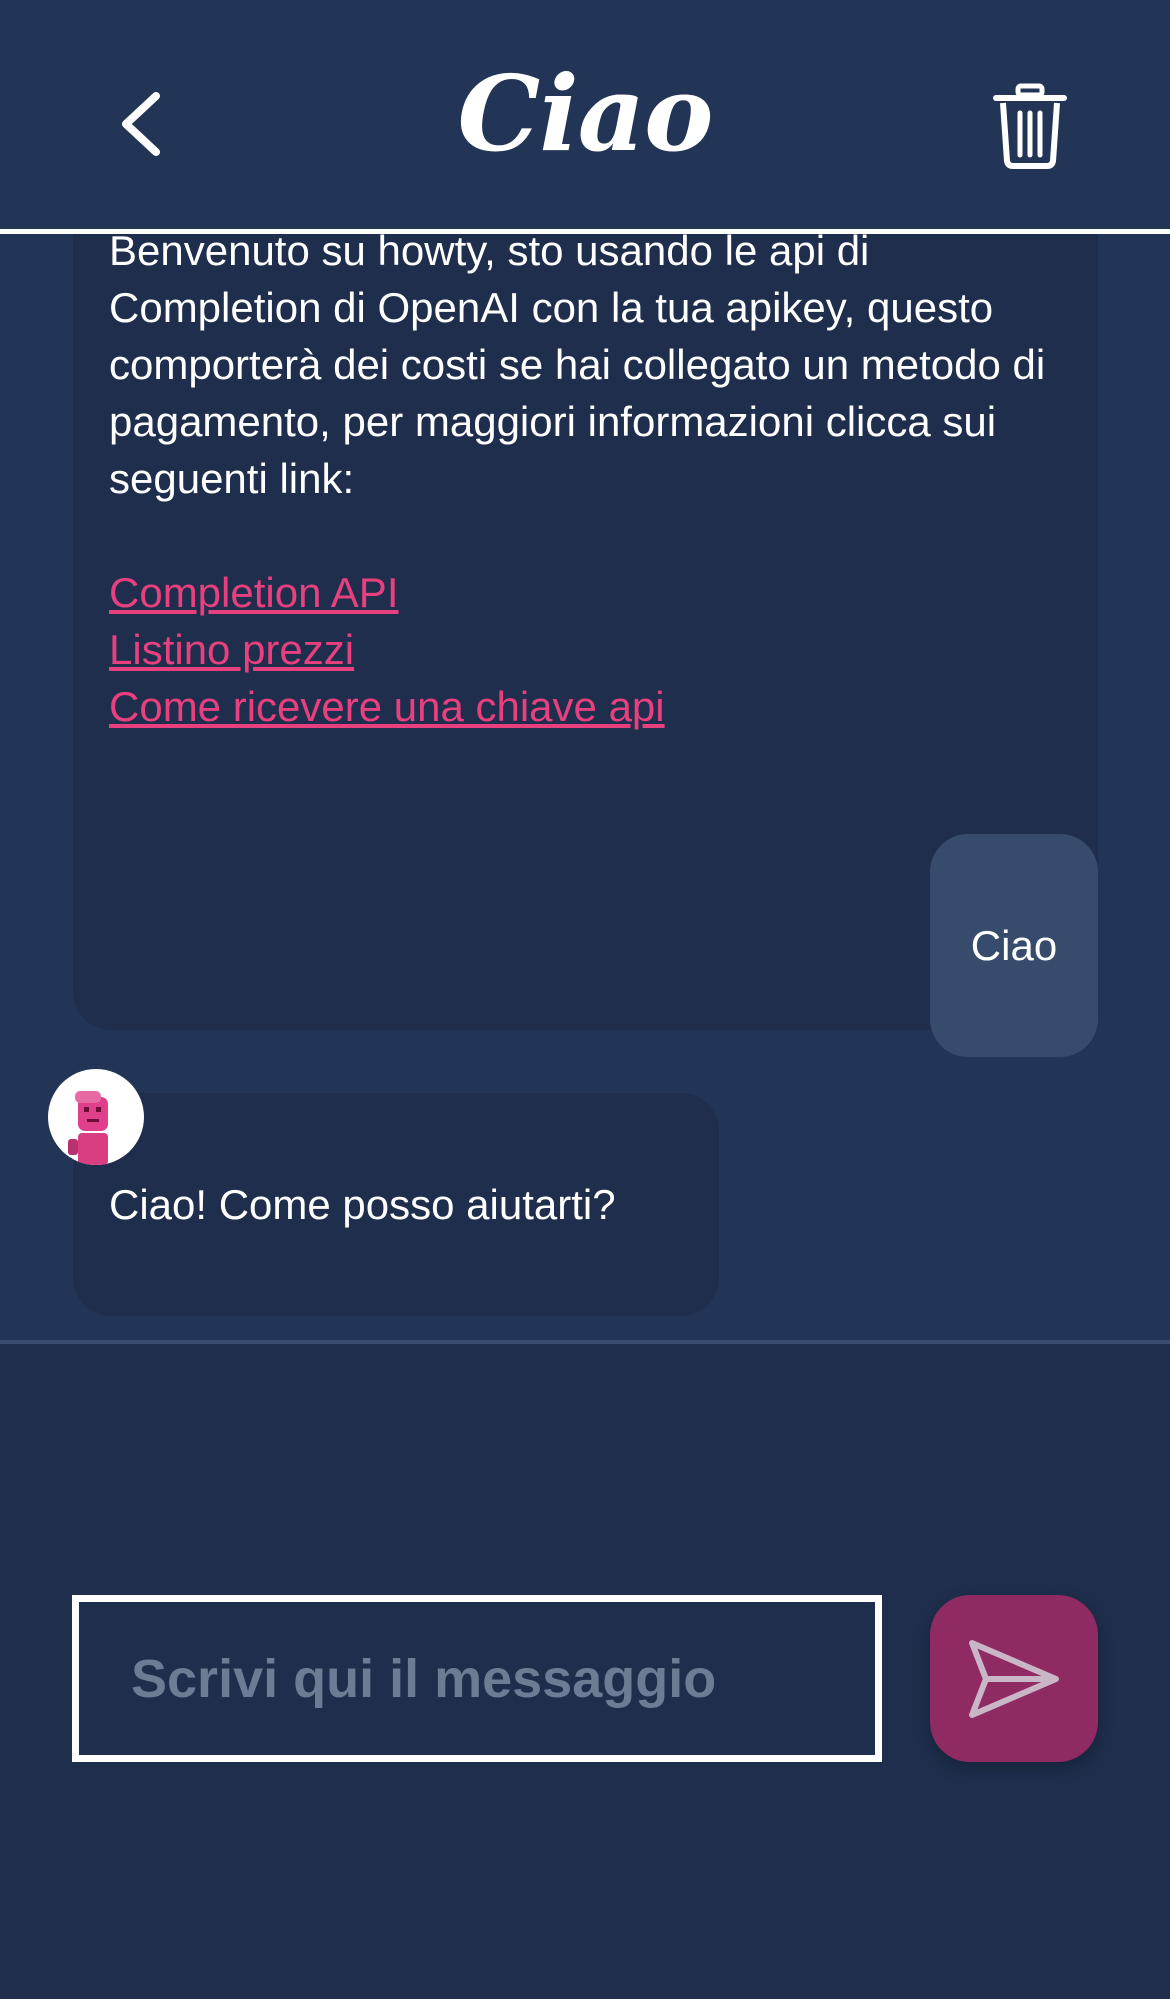 The height and width of the screenshot is (1999, 1170). I want to click on header-divider, so click(585, 231).